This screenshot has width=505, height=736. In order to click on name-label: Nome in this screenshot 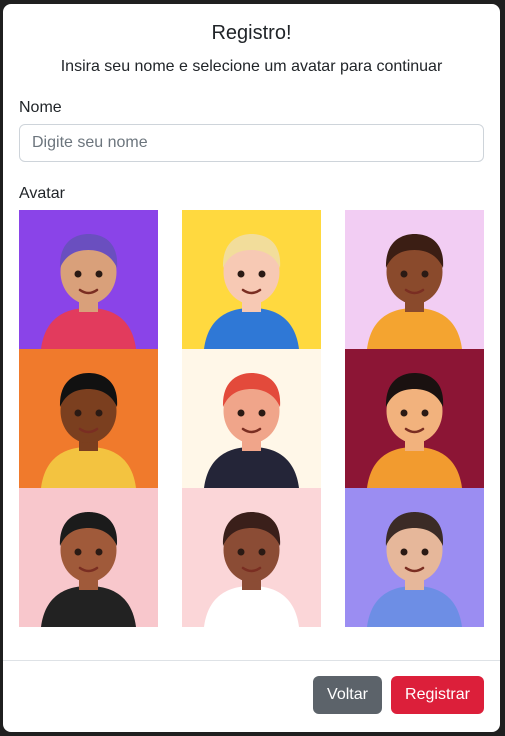, I will do `click(40, 107)`.